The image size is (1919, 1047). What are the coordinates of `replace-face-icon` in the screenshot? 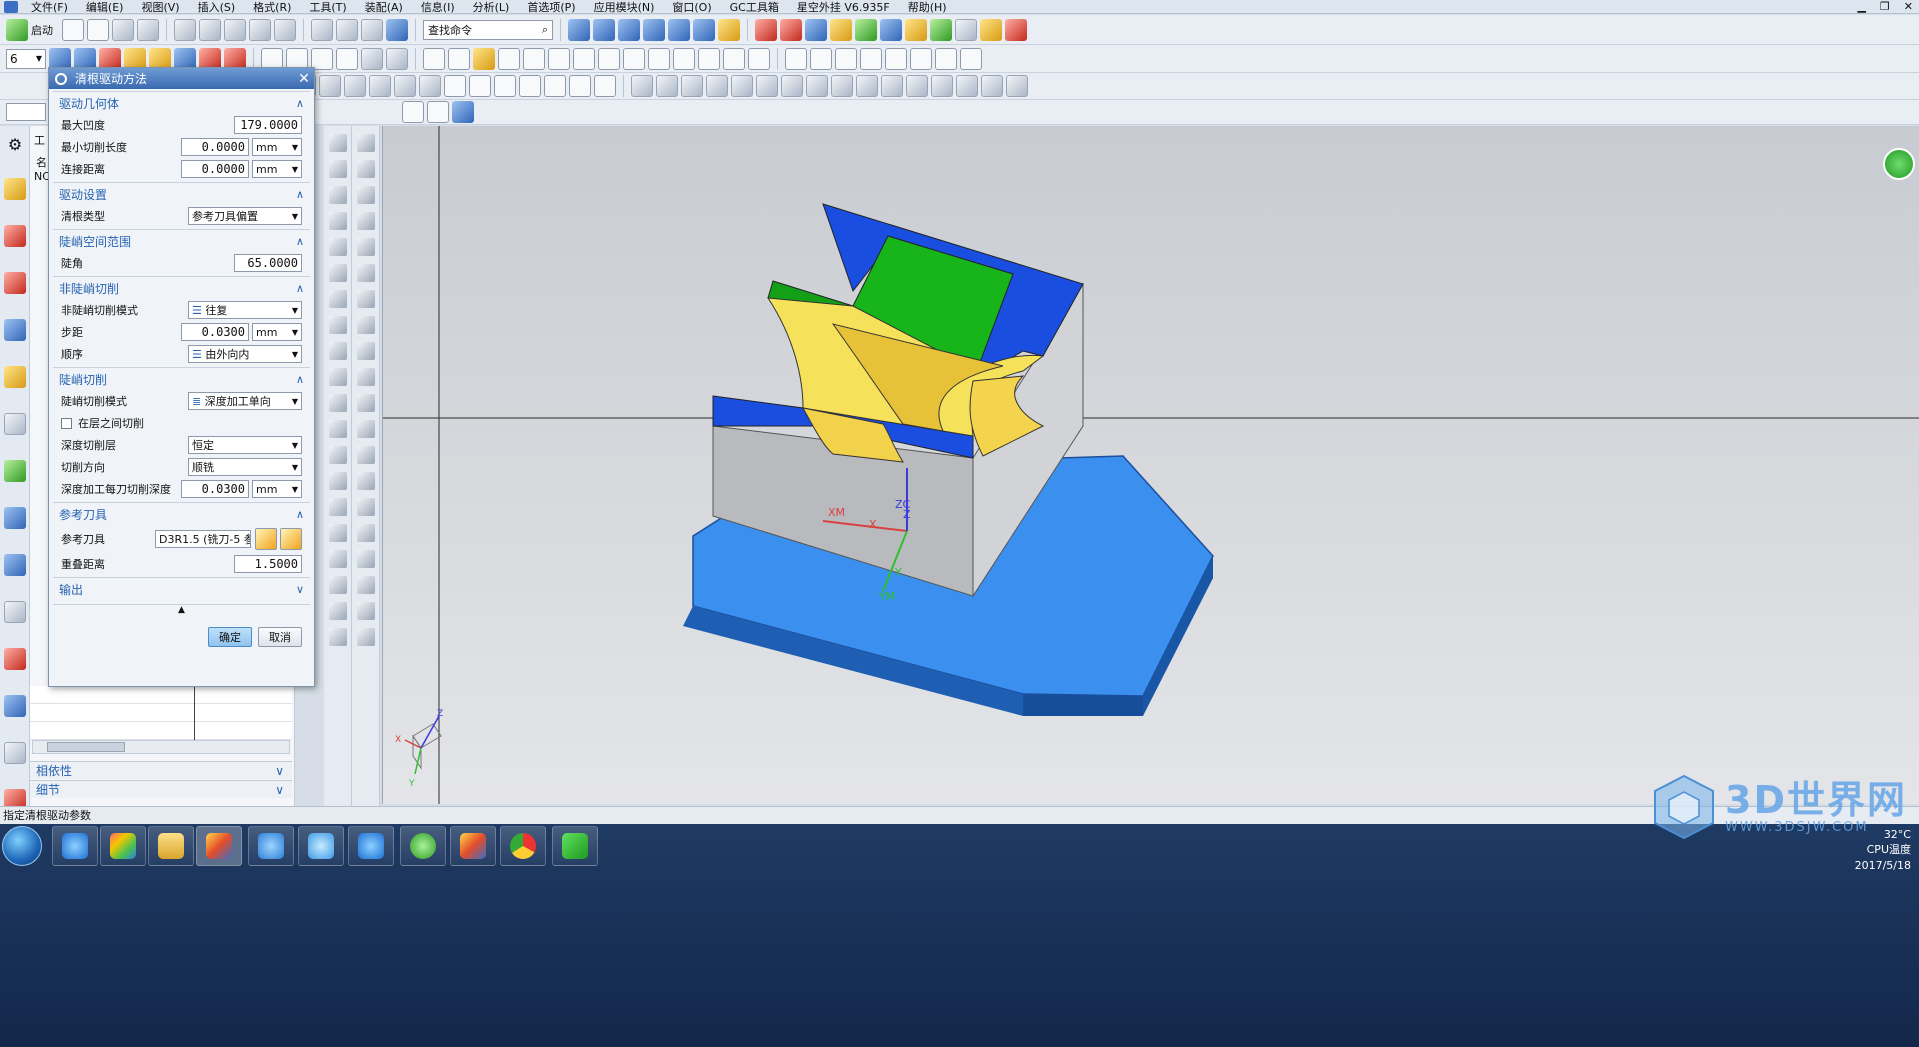 It's located at (842, 86).